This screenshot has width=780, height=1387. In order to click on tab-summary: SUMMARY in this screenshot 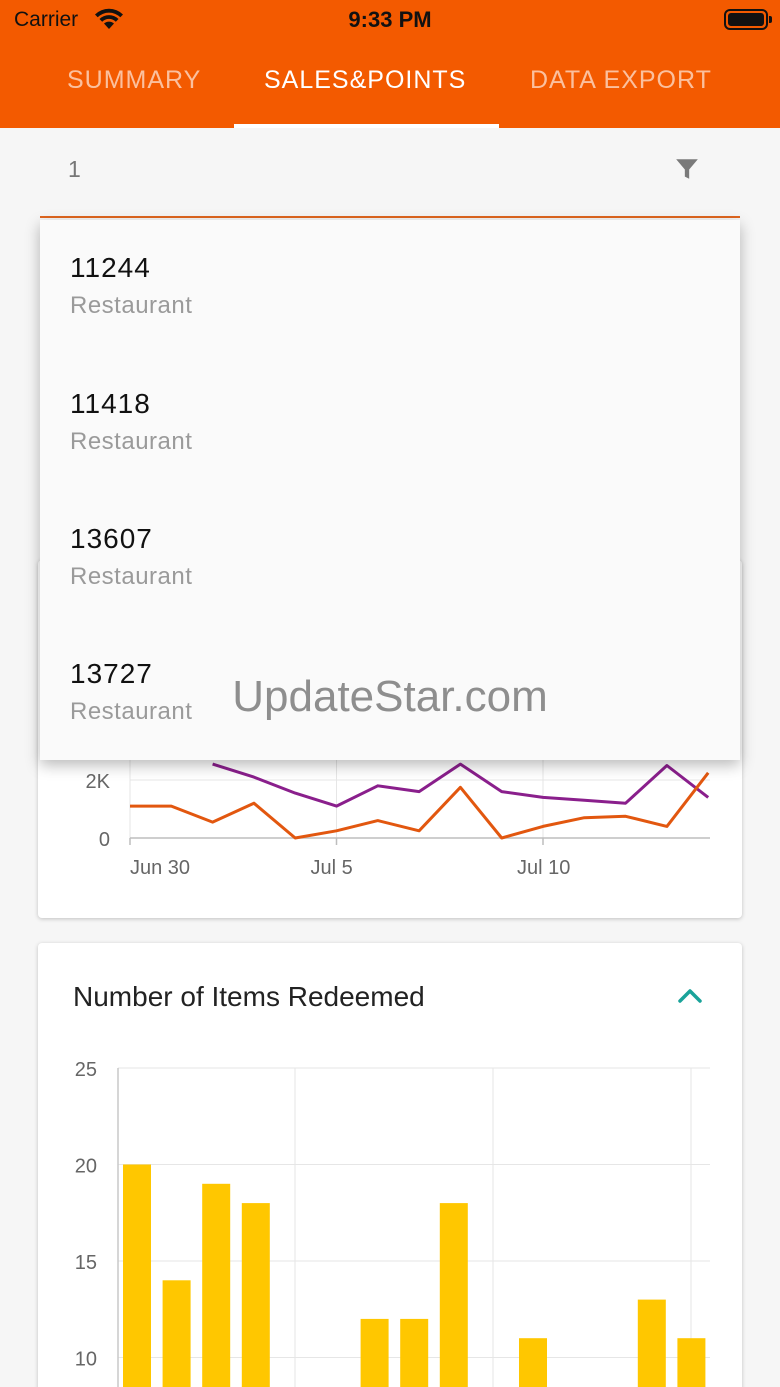, I will do `click(134, 80)`.